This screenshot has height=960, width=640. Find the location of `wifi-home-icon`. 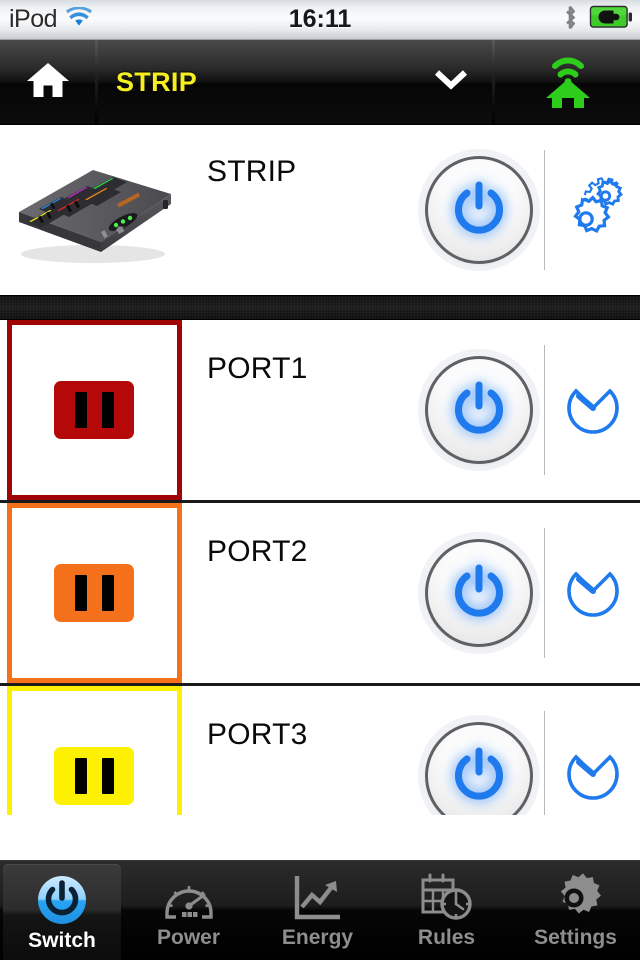

wifi-home-icon is located at coordinates (568, 82).